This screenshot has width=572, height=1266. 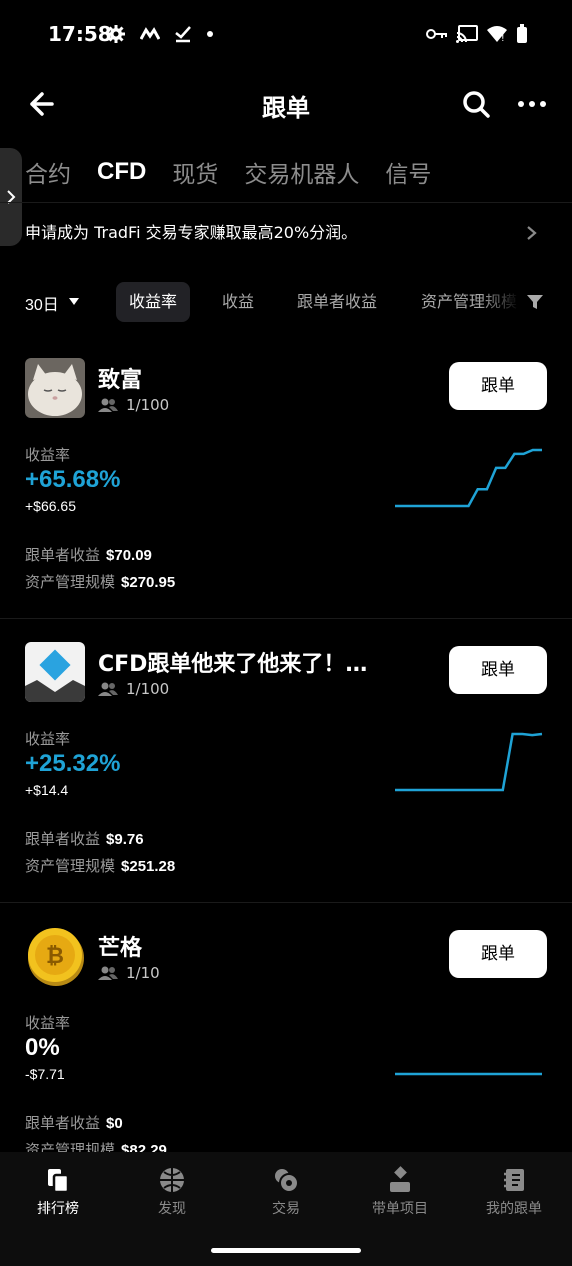 I want to click on status-bar: 17:58 !, so click(x=286, y=36).